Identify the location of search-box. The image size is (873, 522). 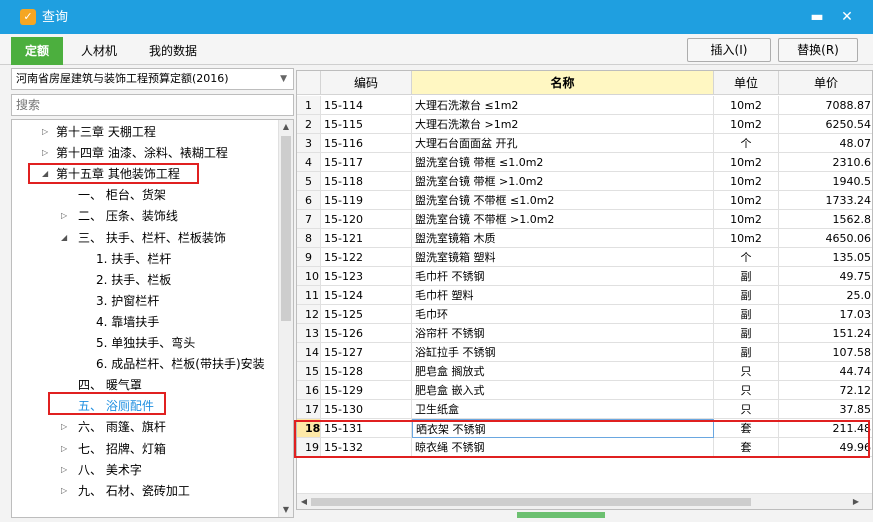
(152, 105).